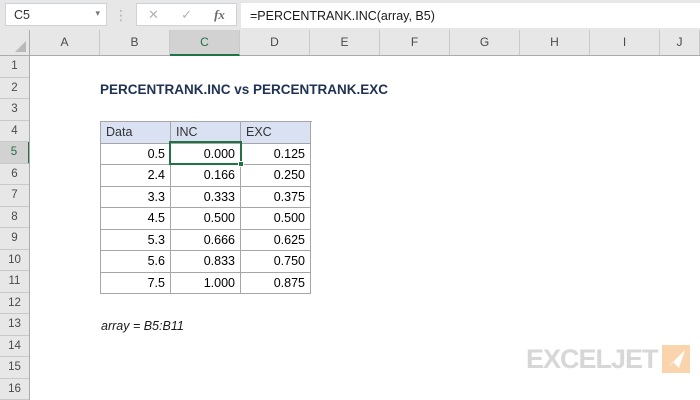 This screenshot has width=700, height=400. What do you see at coordinates (136, 197) in the screenshot?
I see `cell-B7: 3.3` at bounding box center [136, 197].